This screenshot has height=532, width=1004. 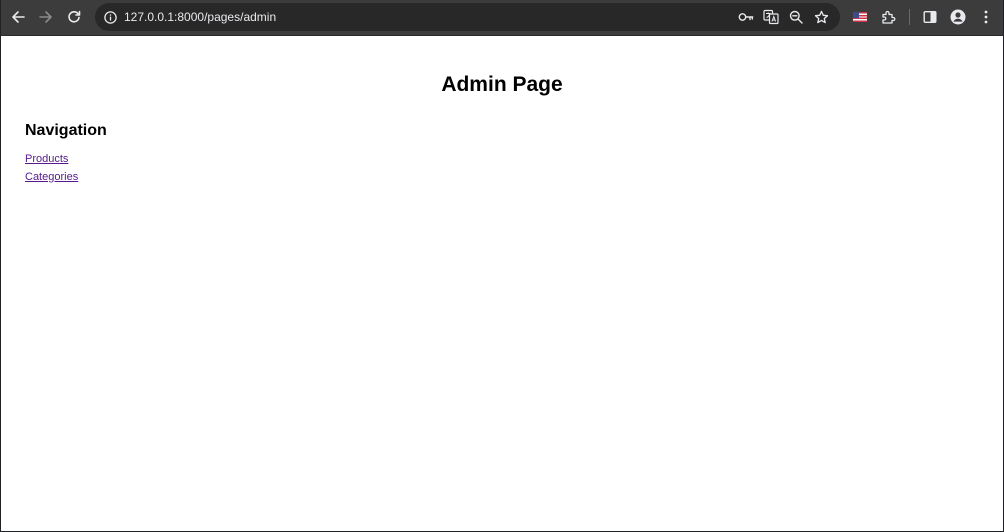 I want to click on list-item: Categories, so click(x=51, y=178).